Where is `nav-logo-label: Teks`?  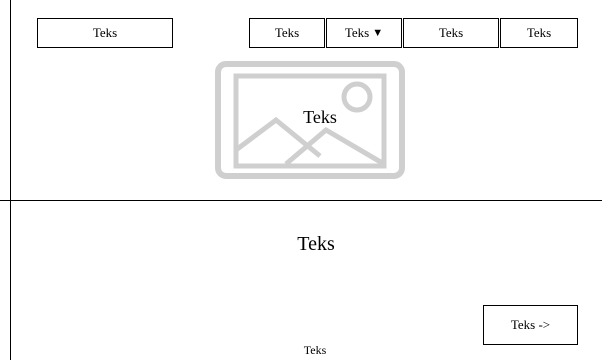 nav-logo-label: Teks is located at coordinates (105, 32).